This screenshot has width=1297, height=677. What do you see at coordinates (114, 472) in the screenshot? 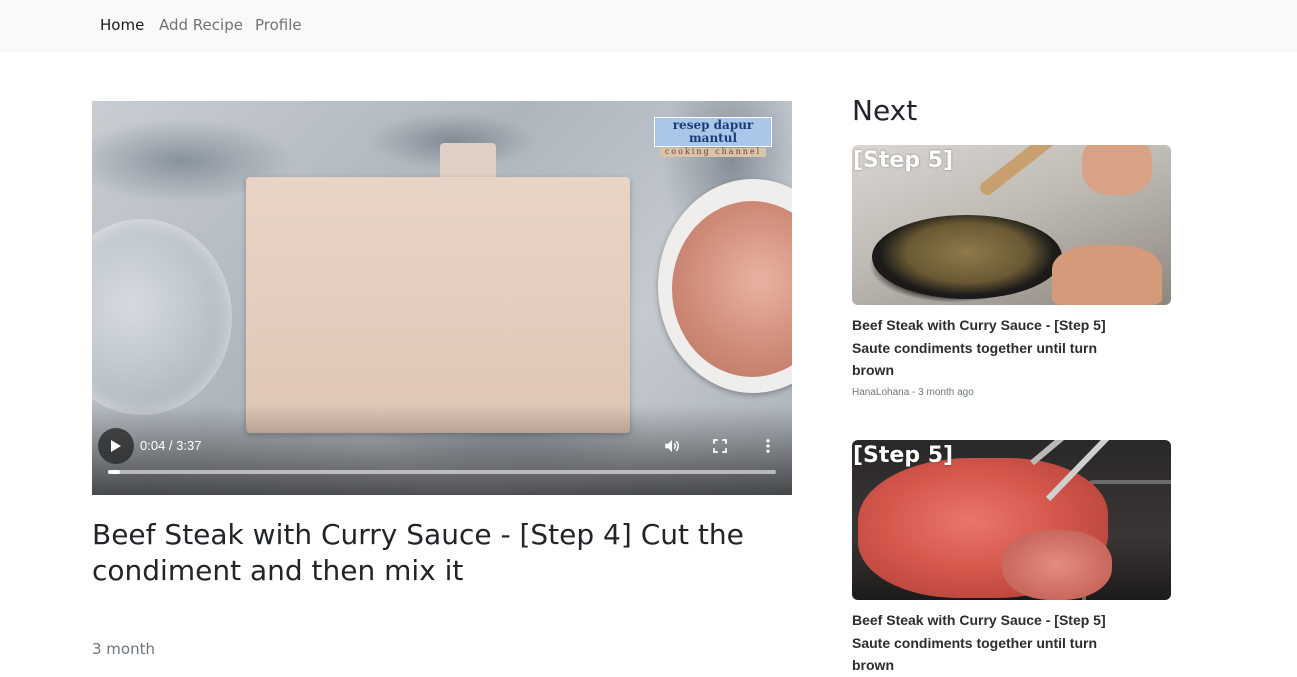
I see `video-progress-fill` at bounding box center [114, 472].